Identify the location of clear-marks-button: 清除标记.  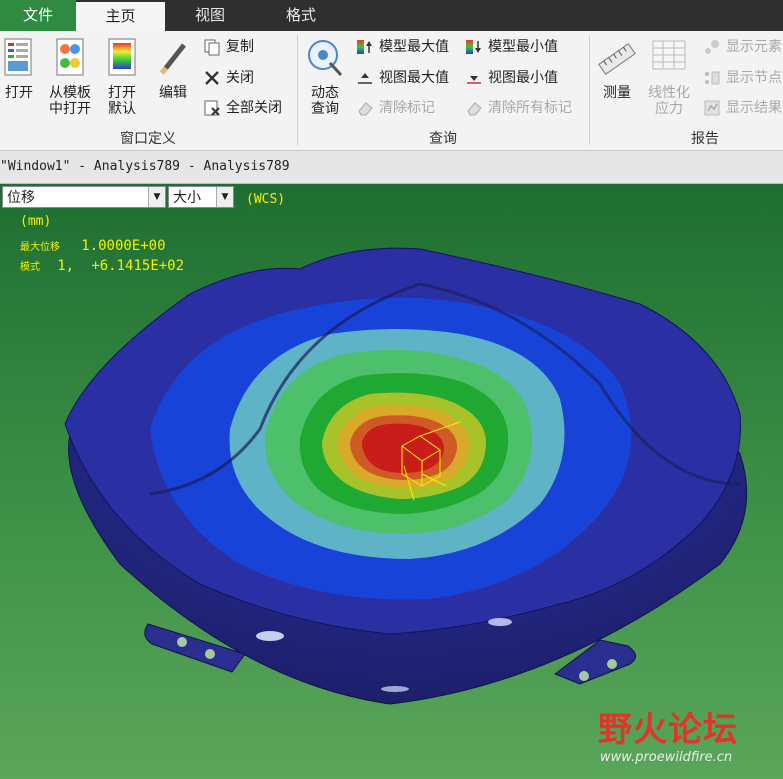
(395, 108).